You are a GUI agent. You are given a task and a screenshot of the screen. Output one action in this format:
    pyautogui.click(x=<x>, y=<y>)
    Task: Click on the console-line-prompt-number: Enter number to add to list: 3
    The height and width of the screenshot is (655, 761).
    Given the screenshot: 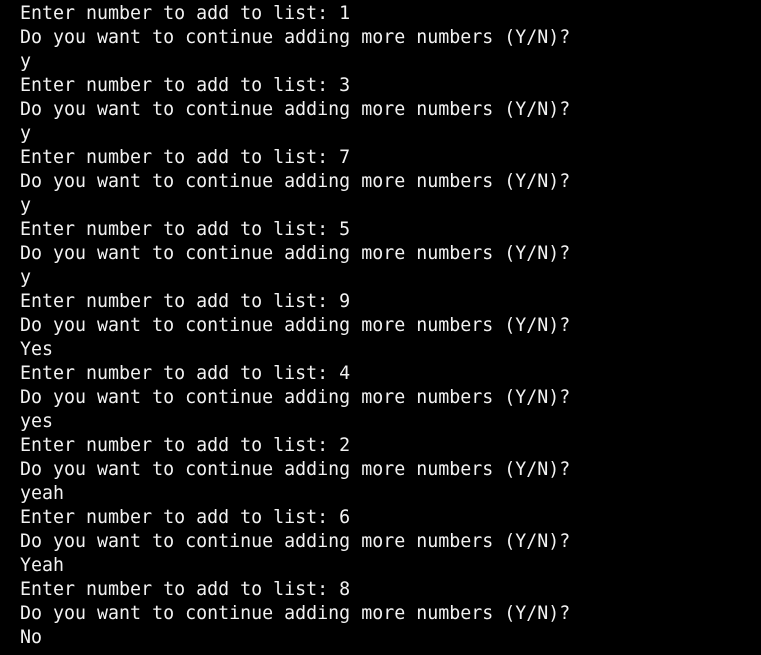 What is the action you would take?
    pyautogui.click(x=185, y=85)
    